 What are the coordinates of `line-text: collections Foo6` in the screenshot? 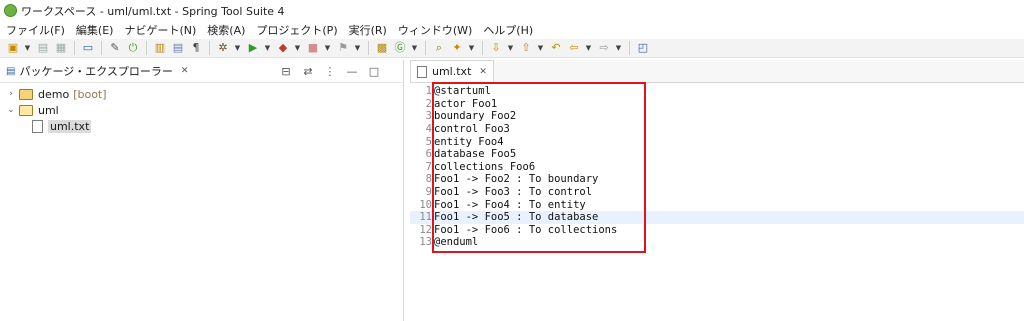 It's located at (484, 167).